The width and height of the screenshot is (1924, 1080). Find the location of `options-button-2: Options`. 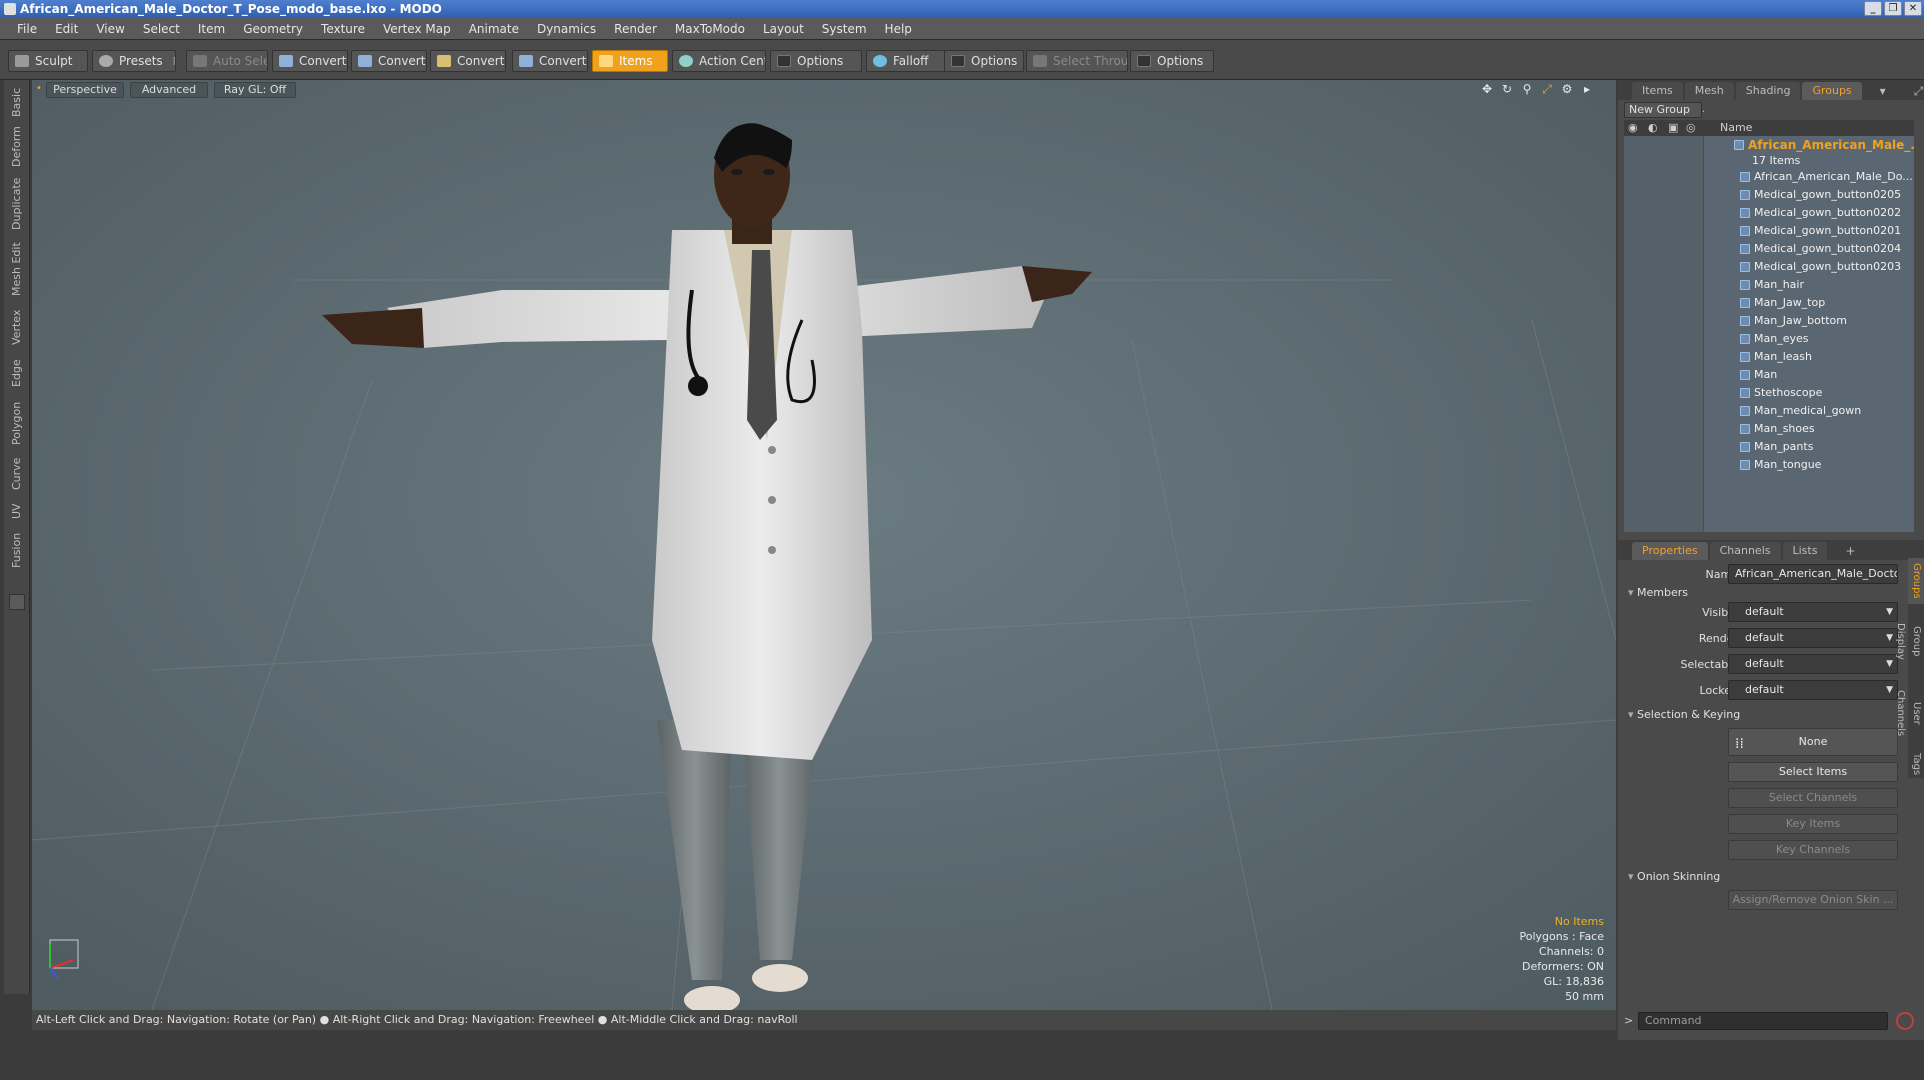

options-button-2: Options is located at coordinates (984, 61).